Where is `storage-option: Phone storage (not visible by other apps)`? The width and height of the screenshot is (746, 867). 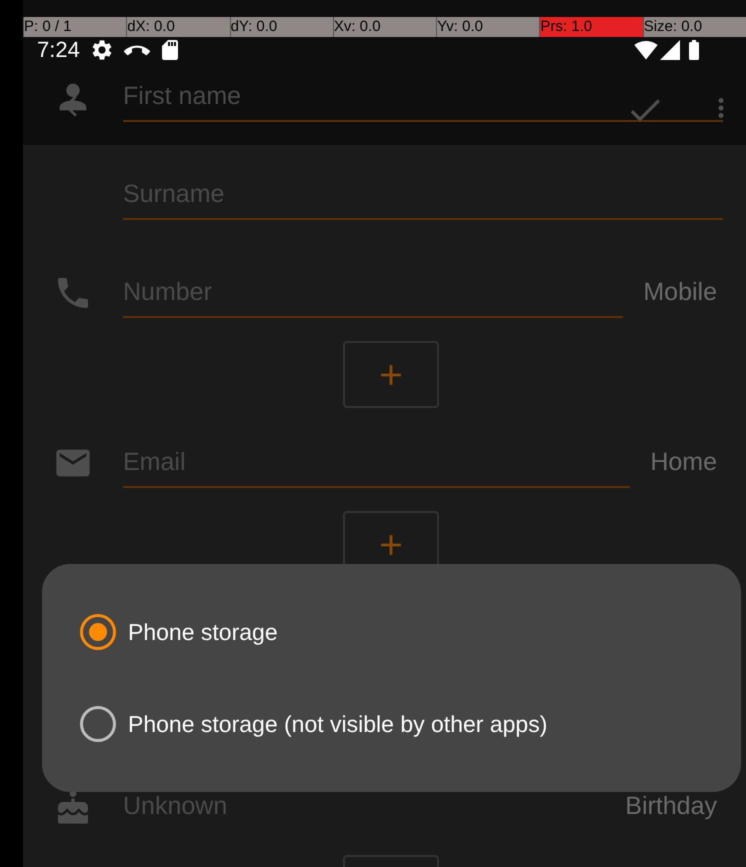 storage-option: Phone storage (not visible by other apps) is located at coordinates (410, 724).